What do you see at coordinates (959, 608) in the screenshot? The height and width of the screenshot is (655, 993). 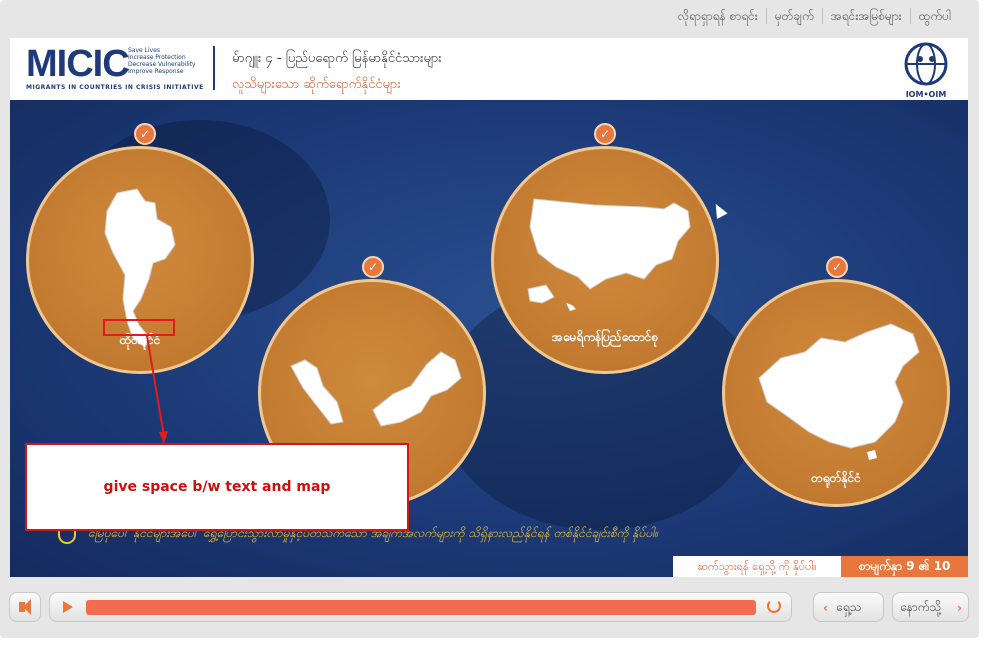 I see `chevron-right-icon: ›` at bounding box center [959, 608].